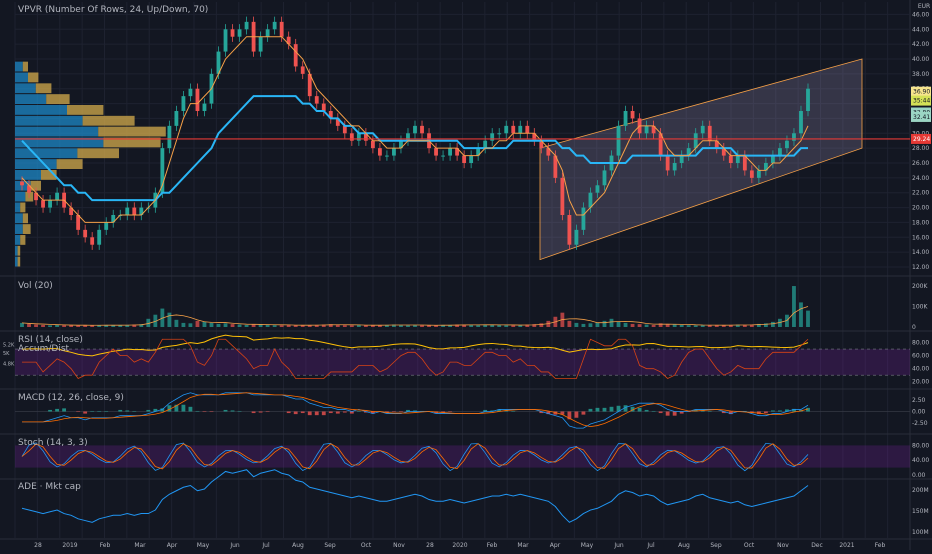 Image resolution: width=932 pixels, height=554 pixels. I want to click on ad-legend: Accum/Dist, so click(44, 349).